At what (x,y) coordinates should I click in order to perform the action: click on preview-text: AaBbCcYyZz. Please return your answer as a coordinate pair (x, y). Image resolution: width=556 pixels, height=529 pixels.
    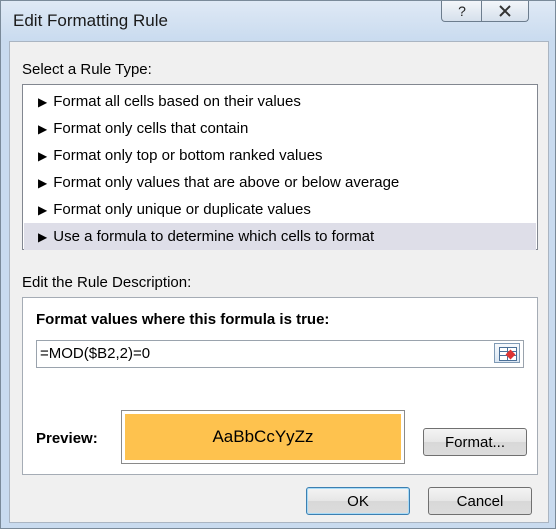
    Looking at the image, I should click on (263, 436).